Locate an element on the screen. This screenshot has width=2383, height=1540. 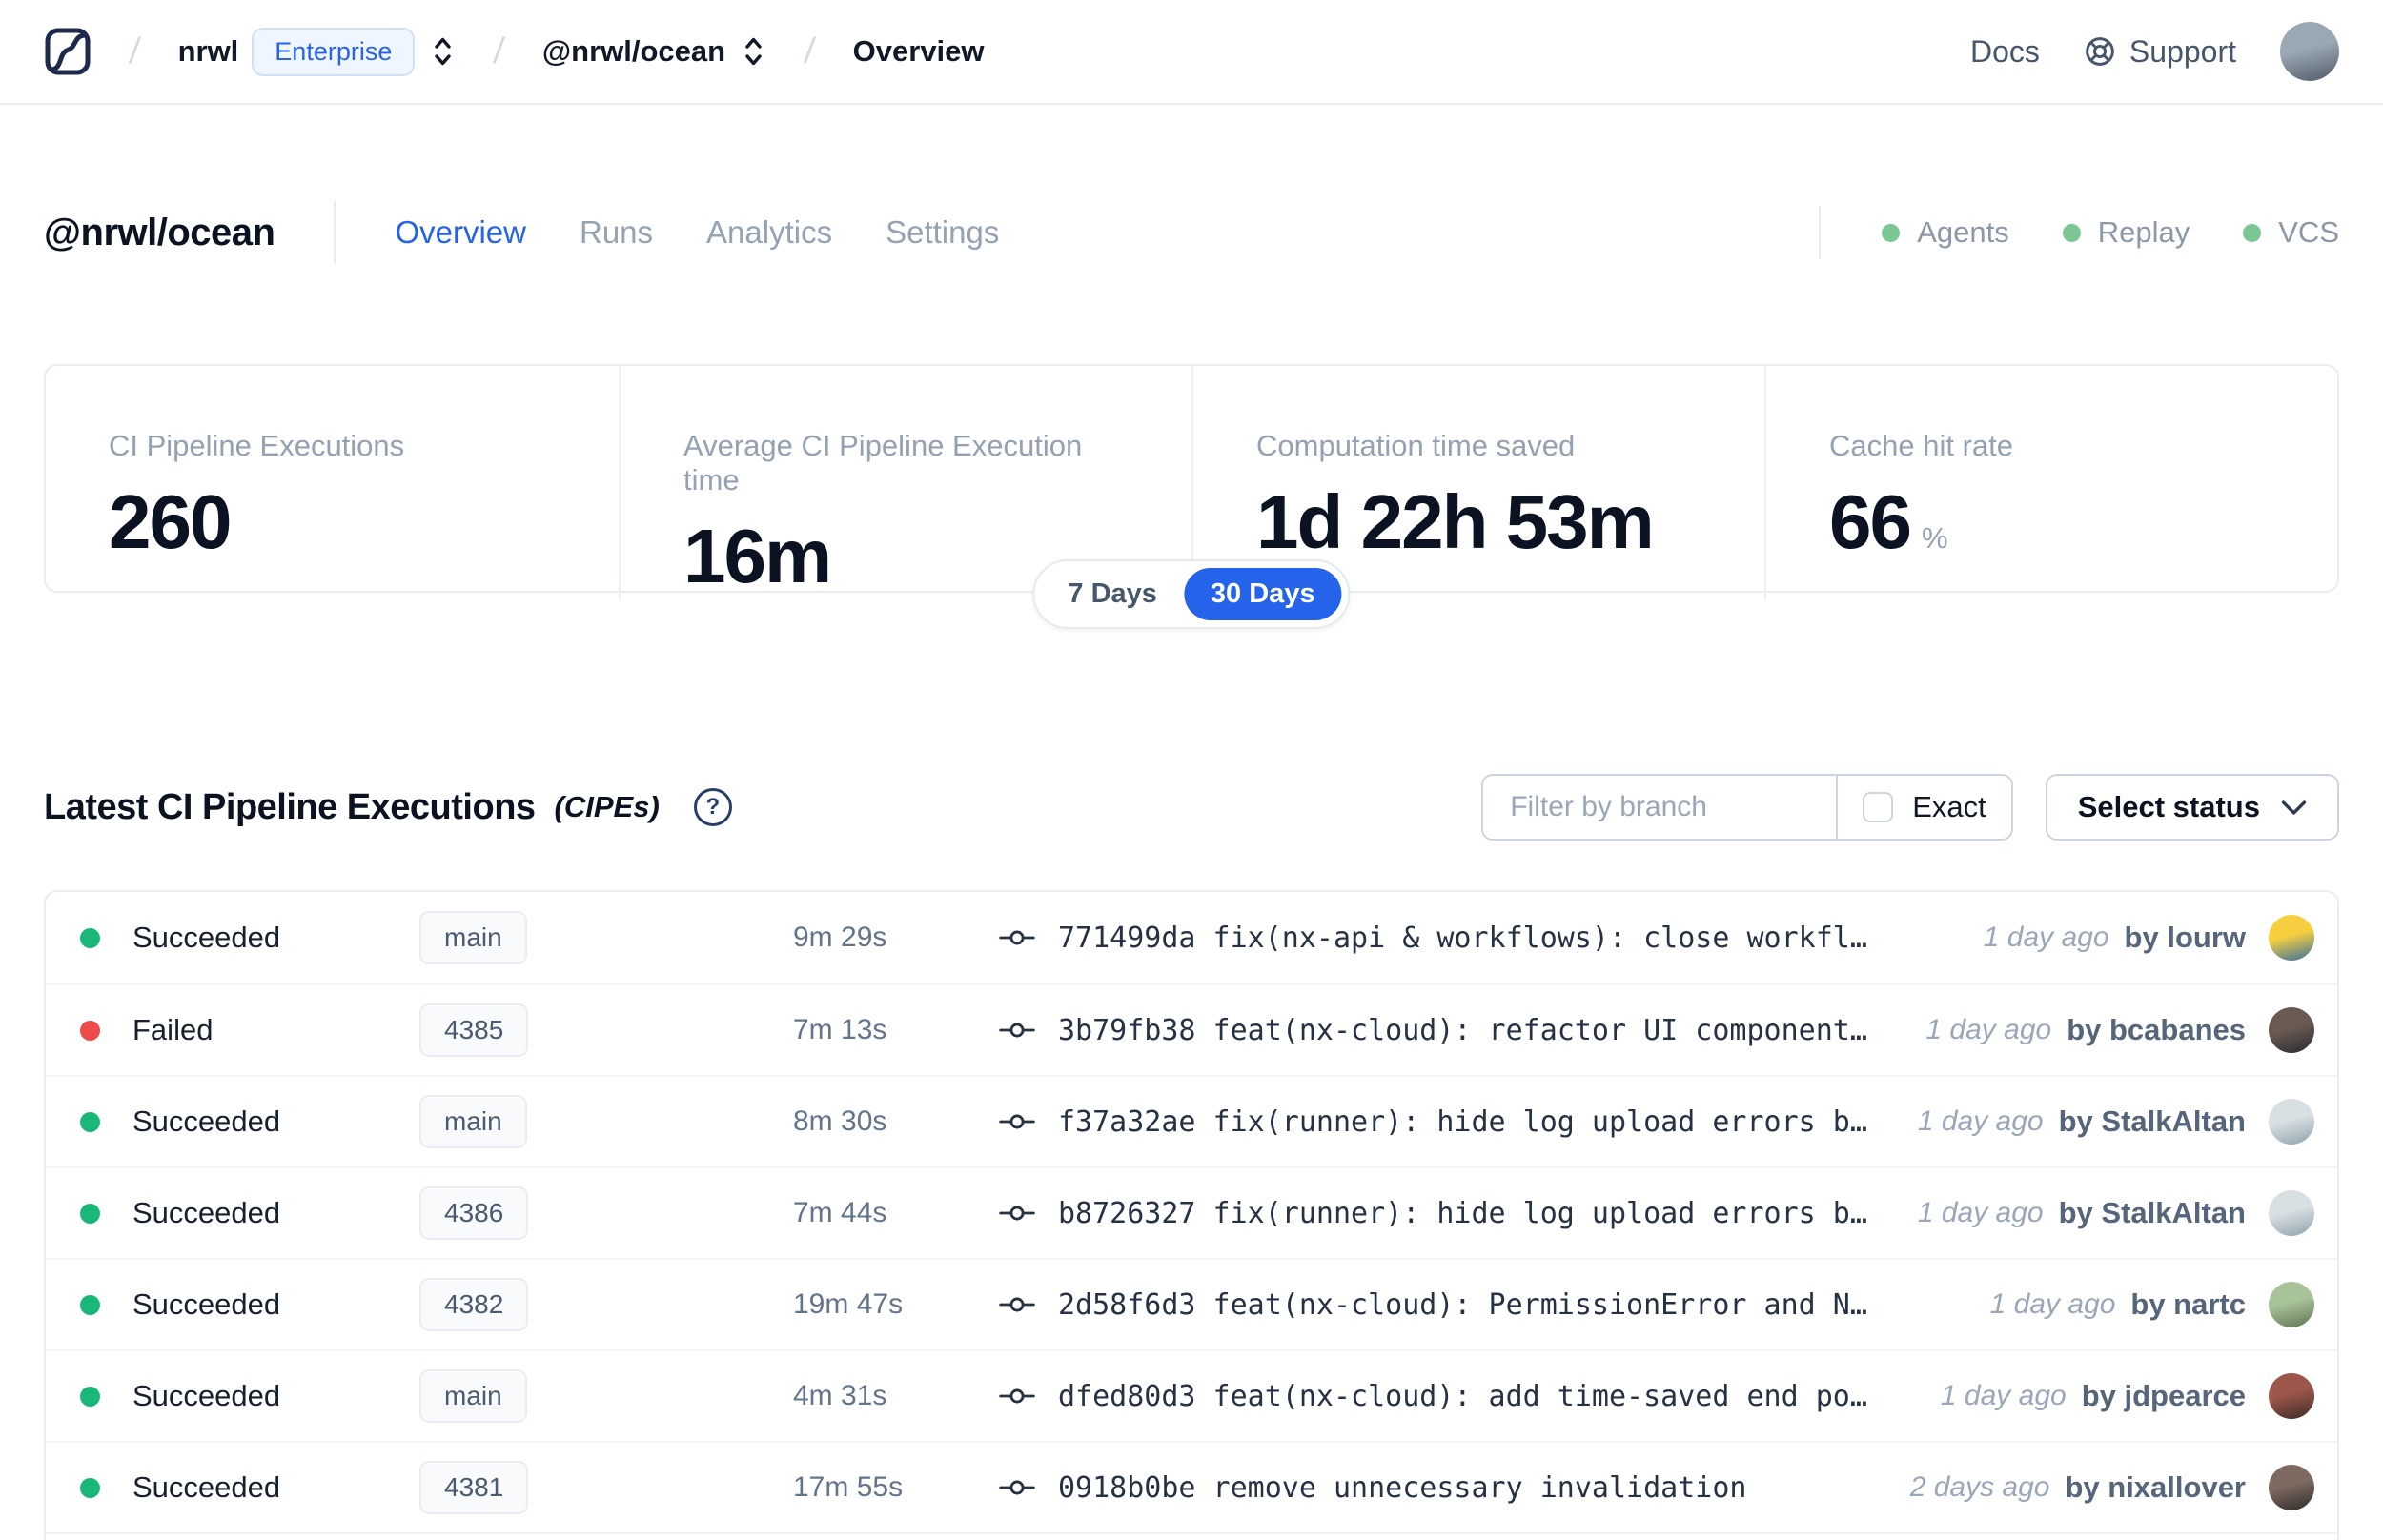
tab-analytics: Analytics is located at coordinates (769, 232).